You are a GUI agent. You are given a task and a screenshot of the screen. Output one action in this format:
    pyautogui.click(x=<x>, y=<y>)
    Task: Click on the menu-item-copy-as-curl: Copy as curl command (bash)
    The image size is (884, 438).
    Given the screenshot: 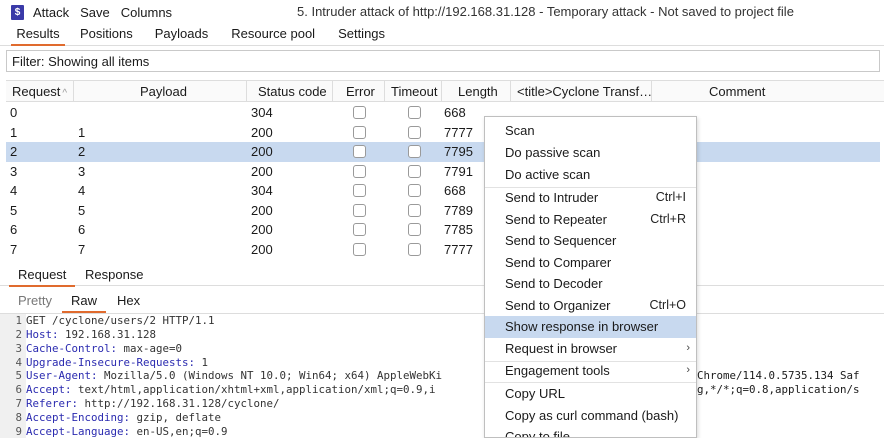 What is the action you would take?
    pyautogui.click(x=590, y=416)
    